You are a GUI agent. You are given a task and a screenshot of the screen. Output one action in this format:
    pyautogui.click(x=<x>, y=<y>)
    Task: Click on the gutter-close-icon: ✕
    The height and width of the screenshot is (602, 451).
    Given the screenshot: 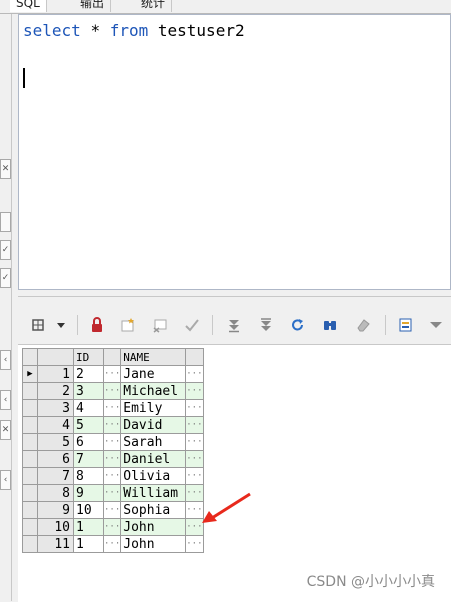 What is the action you would take?
    pyautogui.click(x=5, y=169)
    